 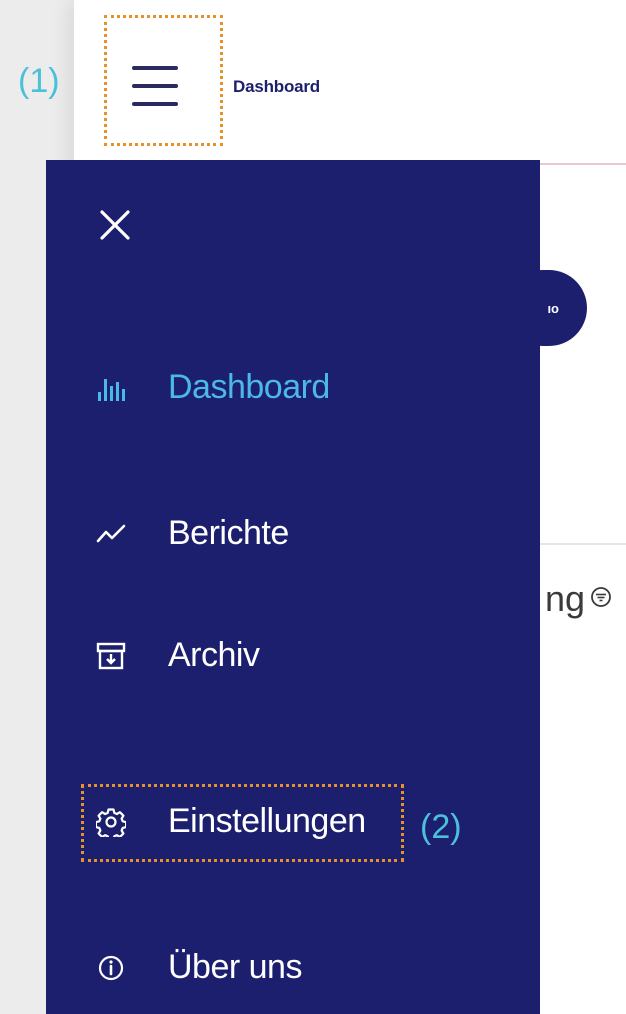 What do you see at coordinates (249, 387) in the screenshot?
I see `sidebar-item-label: Dashboard` at bounding box center [249, 387].